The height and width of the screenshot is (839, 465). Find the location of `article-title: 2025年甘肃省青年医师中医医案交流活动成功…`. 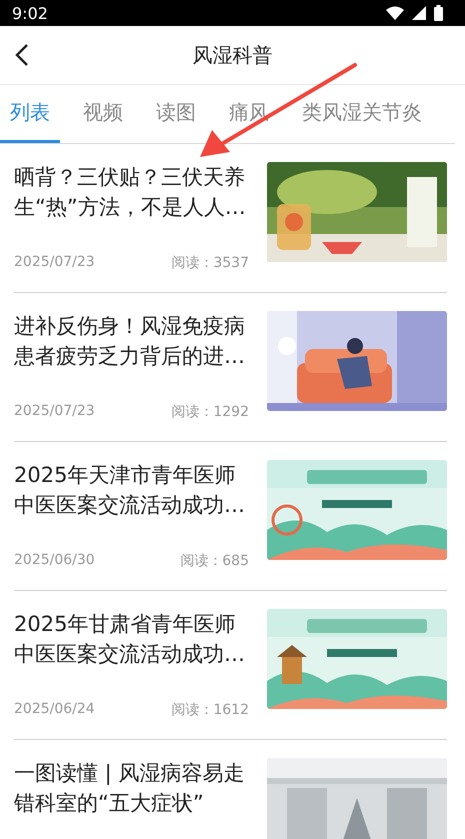

article-title: 2025年甘肃省青年医师中医医案交流活动成功… is located at coordinates (131, 639).